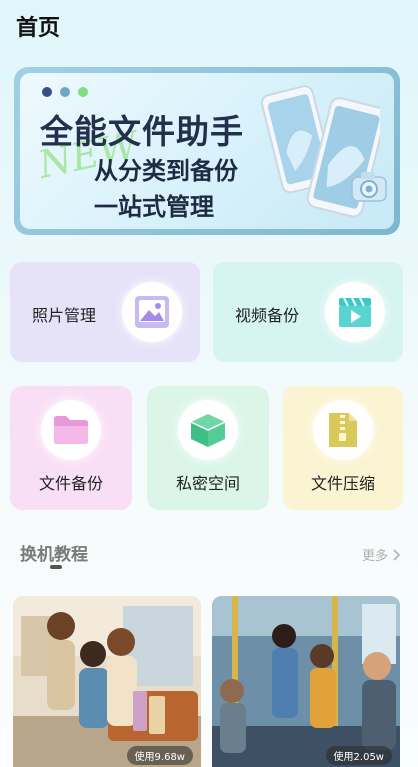 Image resolution: width=418 pixels, height=767 pixels. Describe the element at coordinates (54, 555) in the screenshot. I see `section-title: 换机教程` at that location.